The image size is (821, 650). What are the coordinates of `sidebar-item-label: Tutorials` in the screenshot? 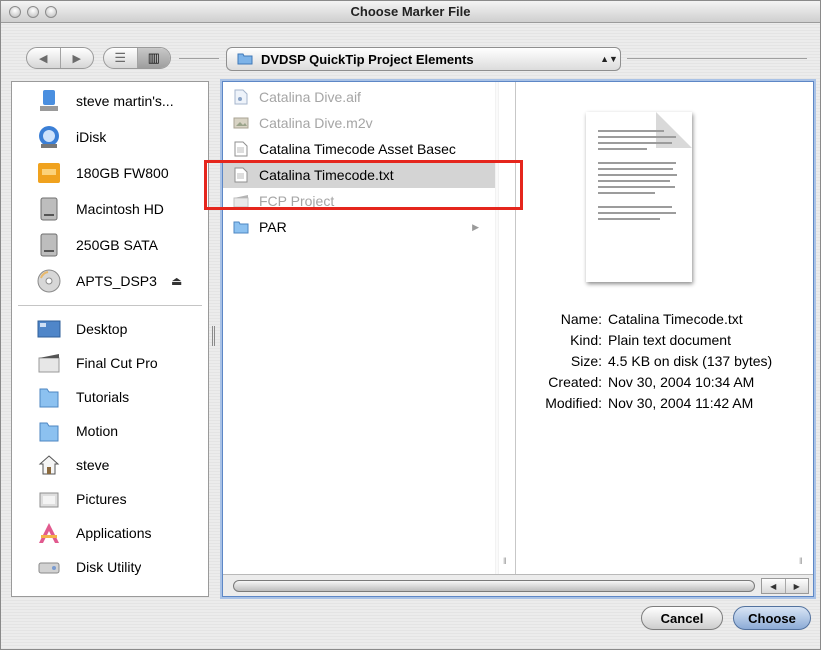 It's located at (103, 397).